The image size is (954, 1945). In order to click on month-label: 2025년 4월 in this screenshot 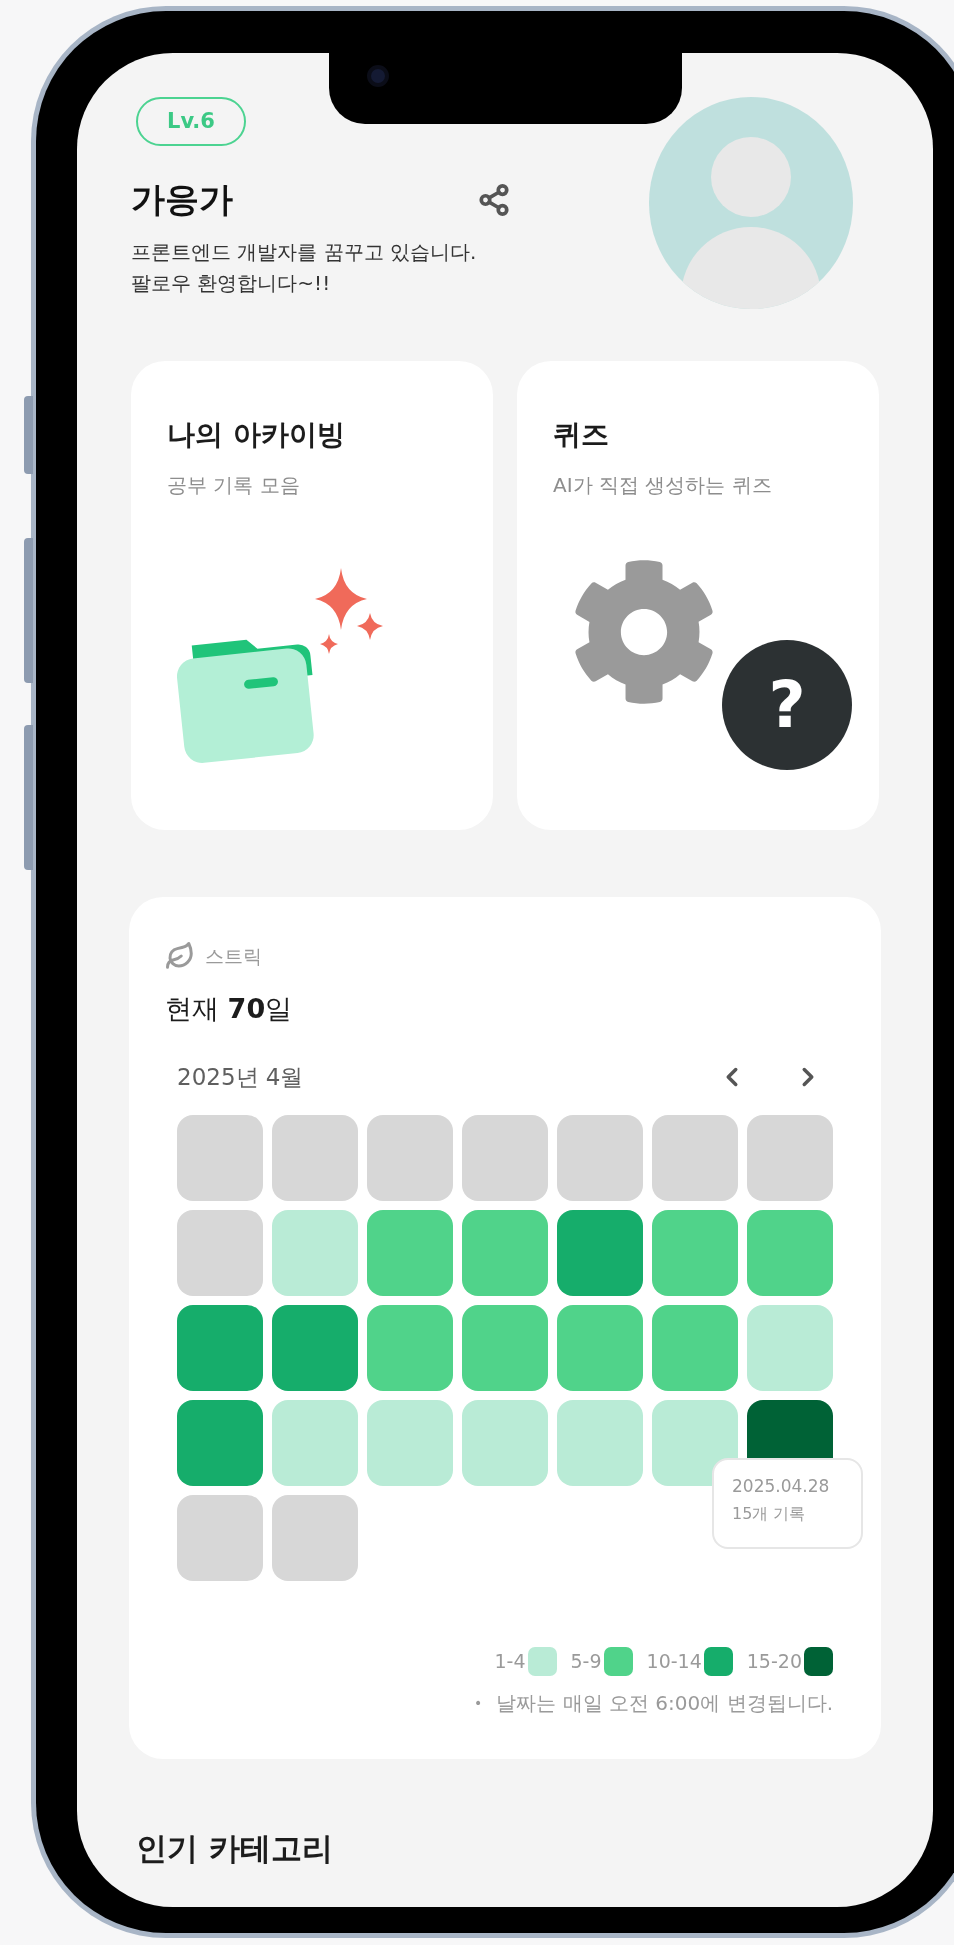, I will do `click(240, 1077)`.